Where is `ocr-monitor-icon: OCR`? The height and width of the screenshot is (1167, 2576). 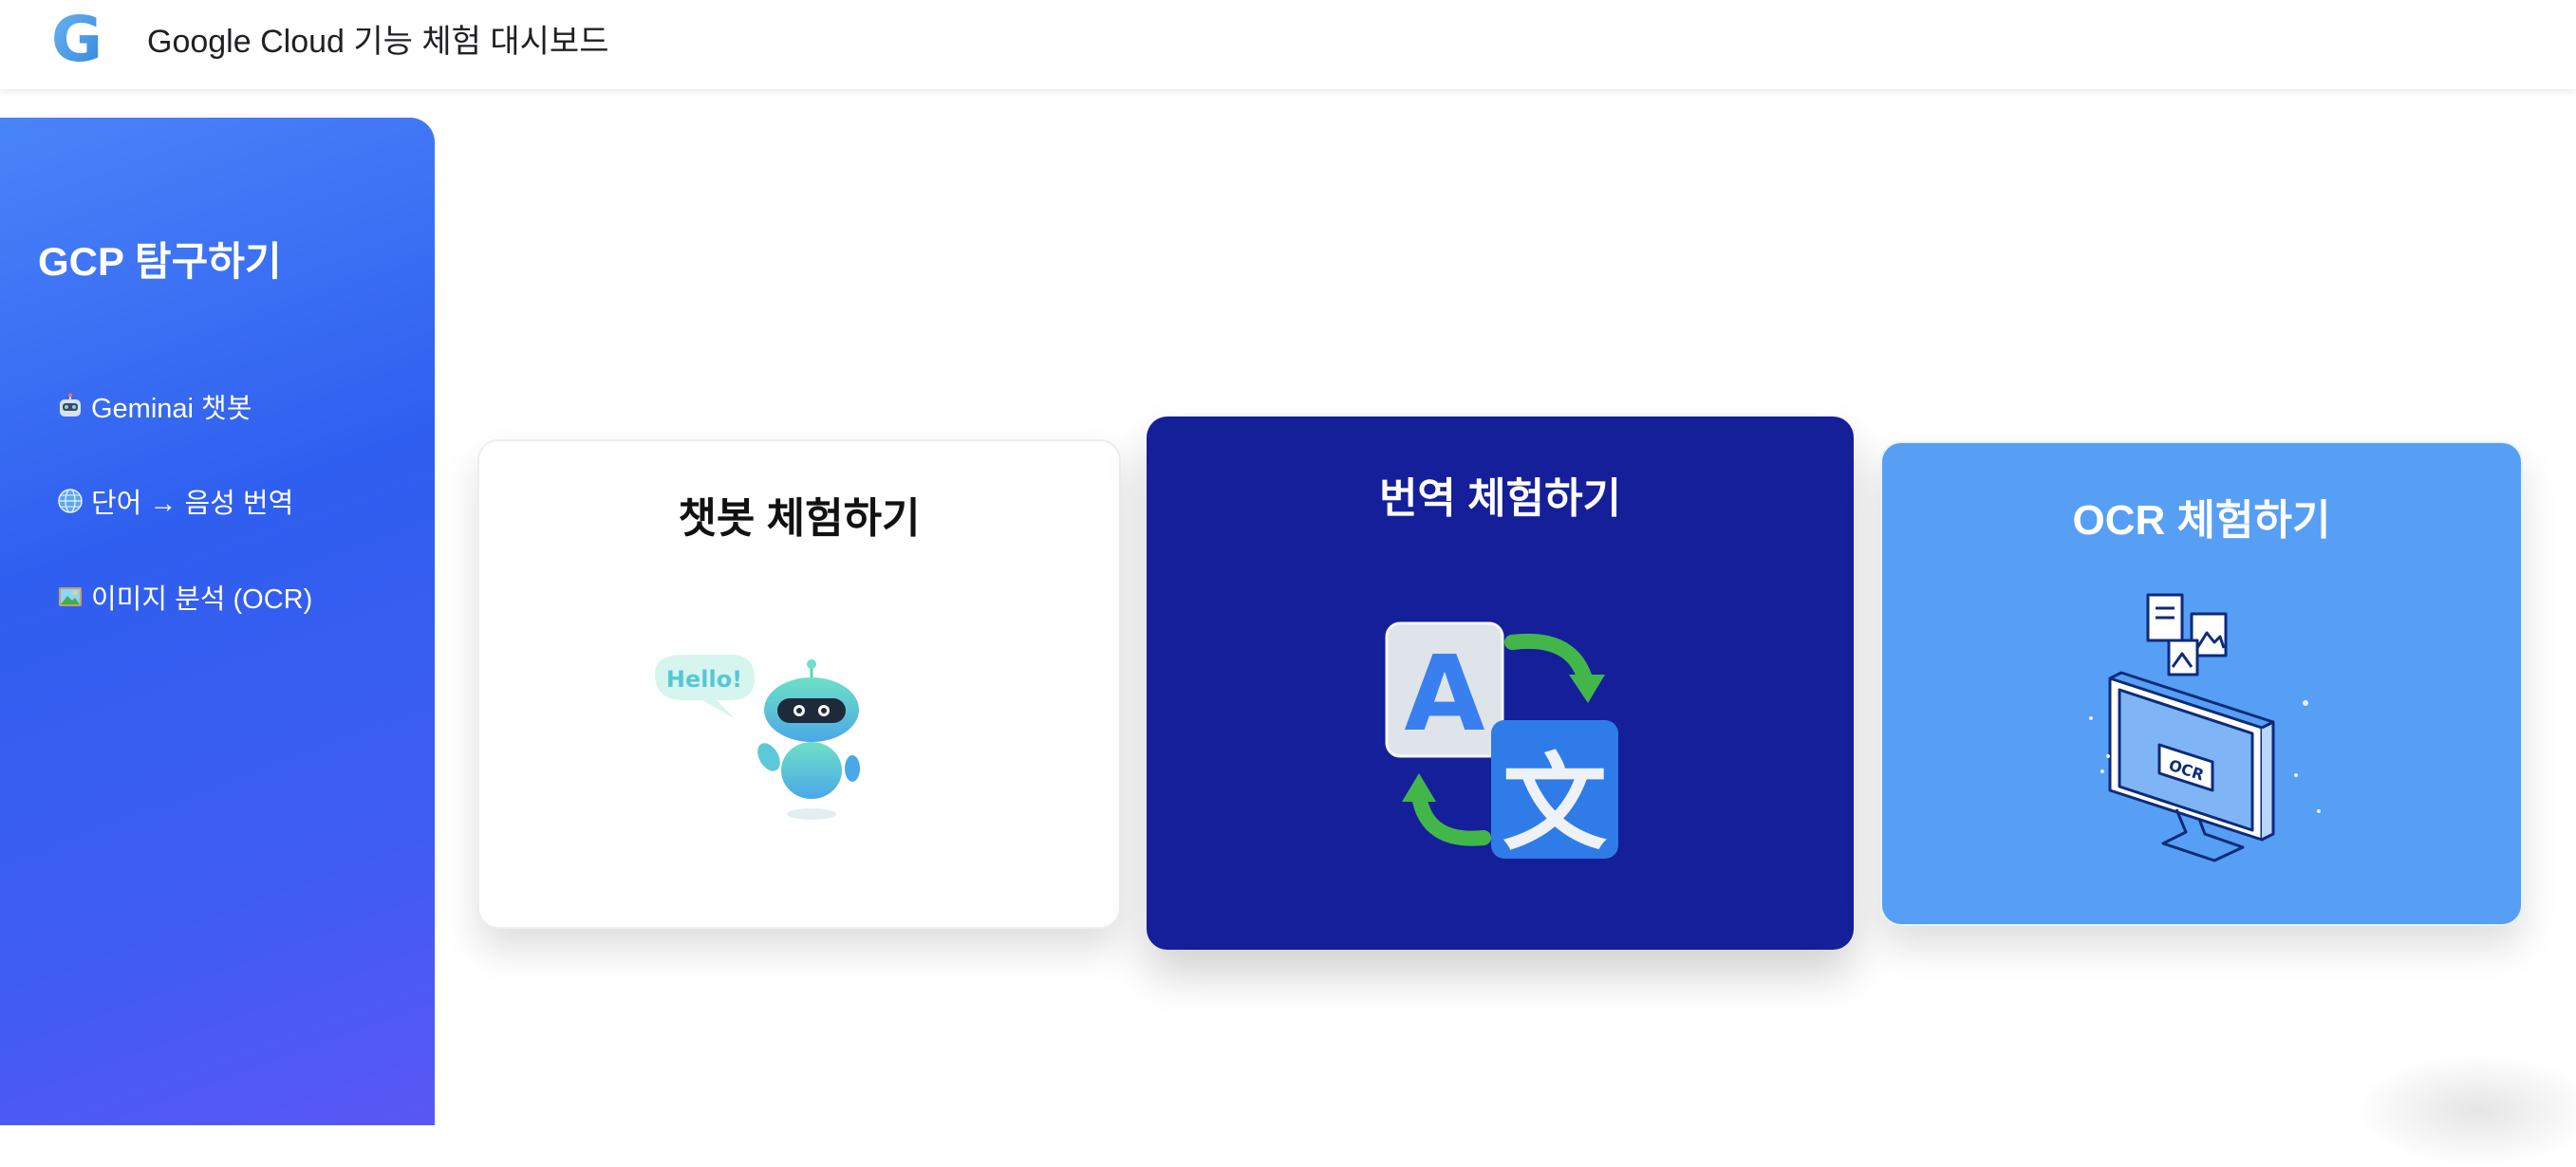 ocr-monitor-icon: OCR is located at coordinates (2205, 727).